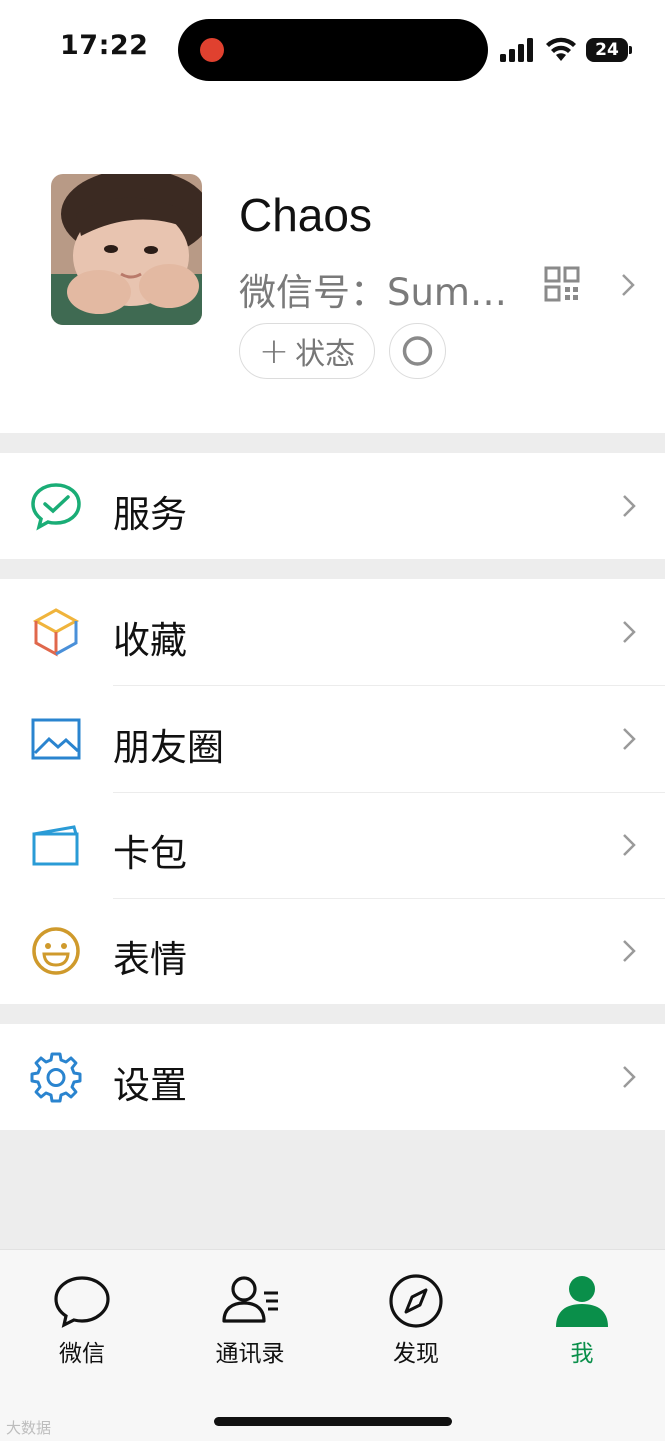  Describe the element at coordinates (332, 632) in the screenshot. I see `menu-item-favorites: 收藏` at that location.